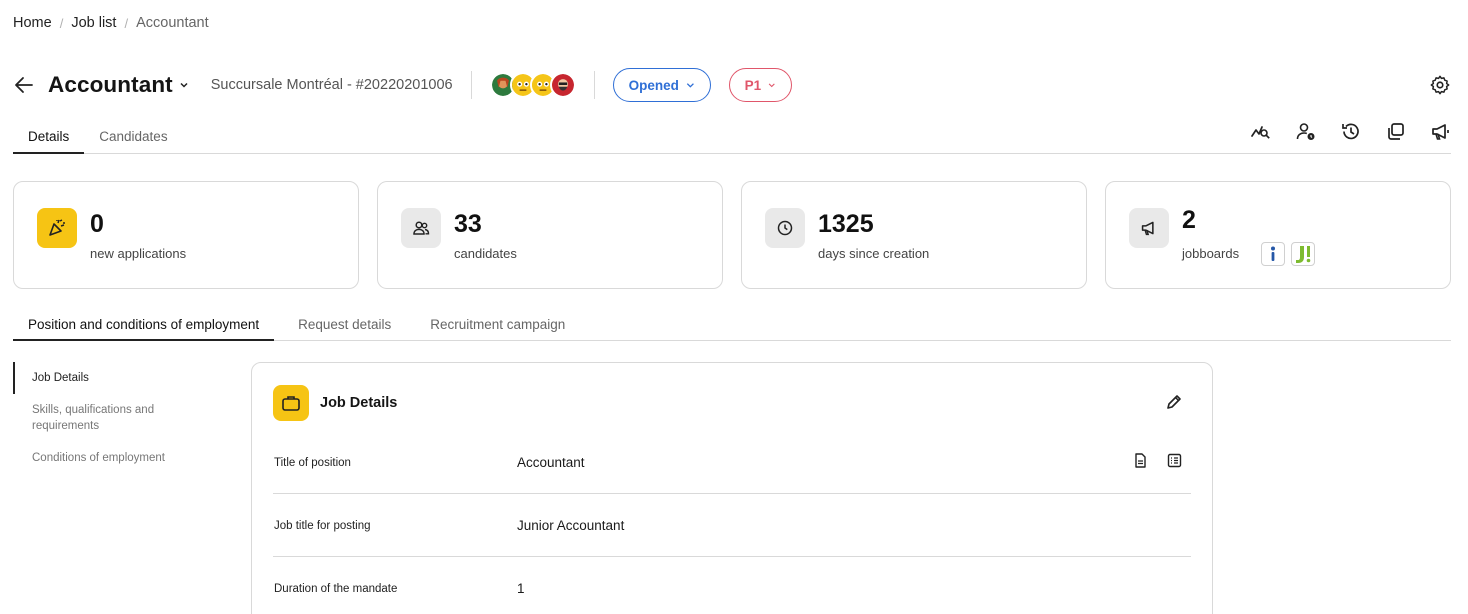 This screenshot has width=1468, height=614. I want to click on jobboards-label: jobboards, so click(1211, 253).